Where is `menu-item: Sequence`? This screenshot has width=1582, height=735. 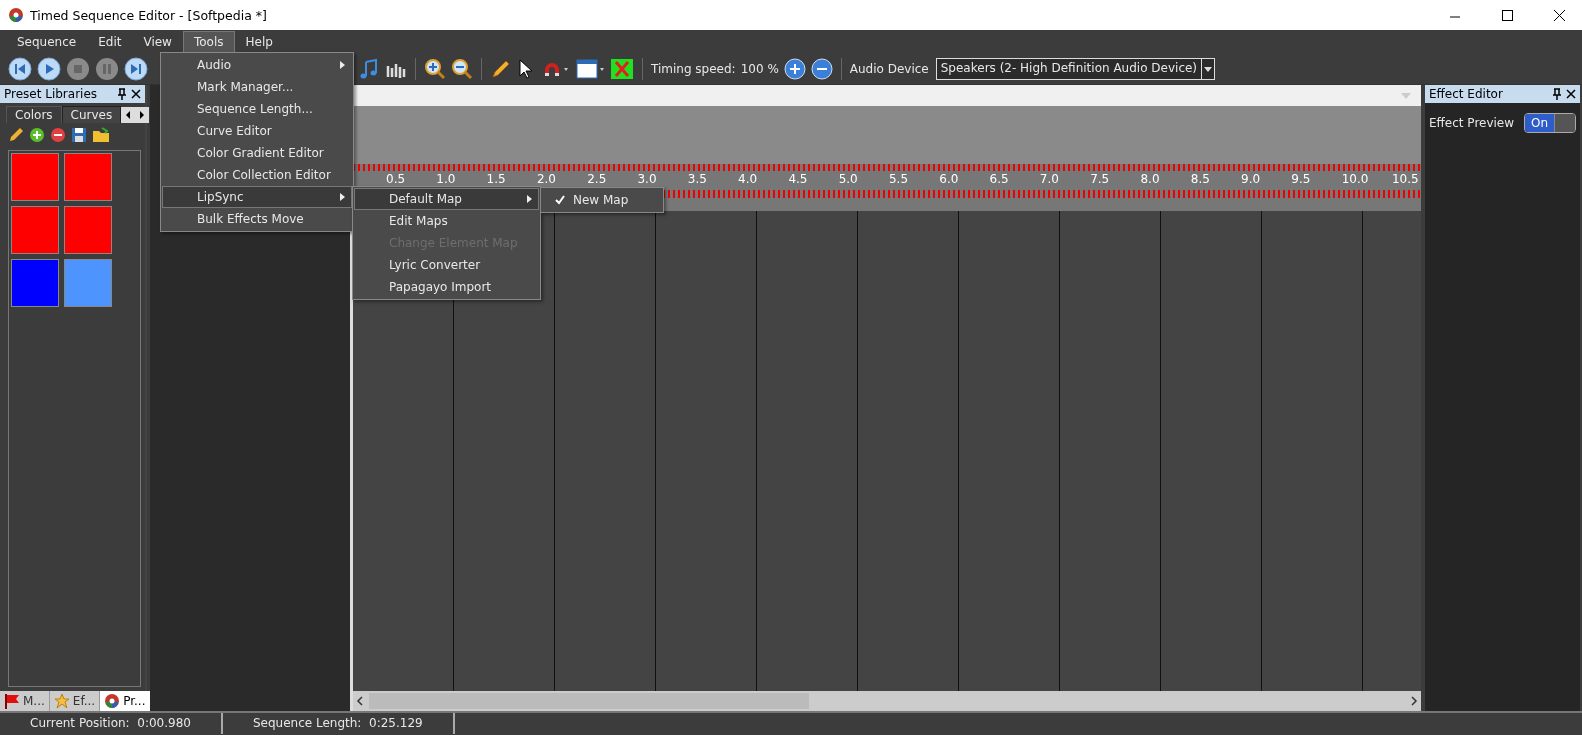 menu-item: Sequence is located at coordinates (47, 42).